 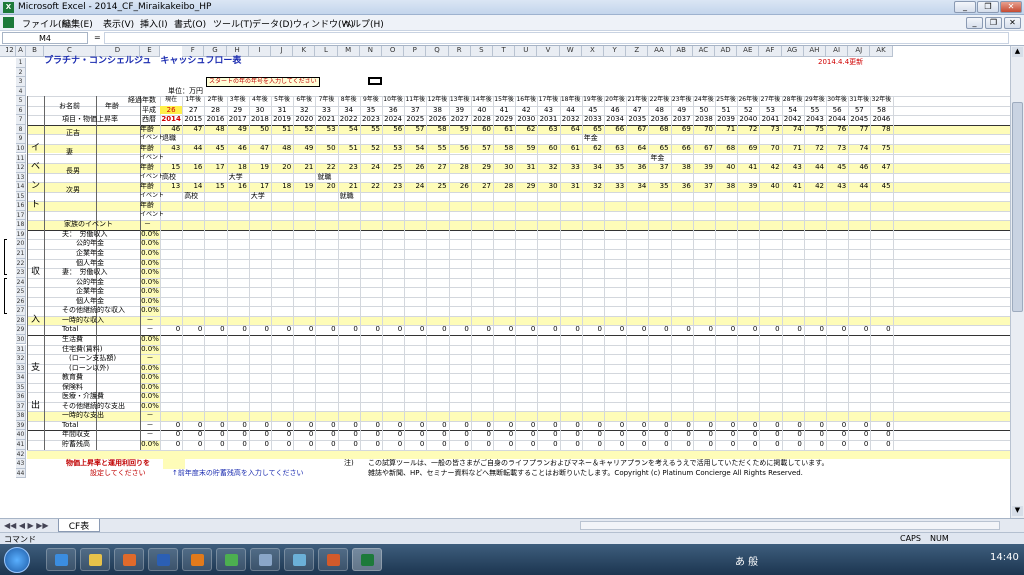 I want to click on income_rows-rate-28: －, so click(x=150, y=320).